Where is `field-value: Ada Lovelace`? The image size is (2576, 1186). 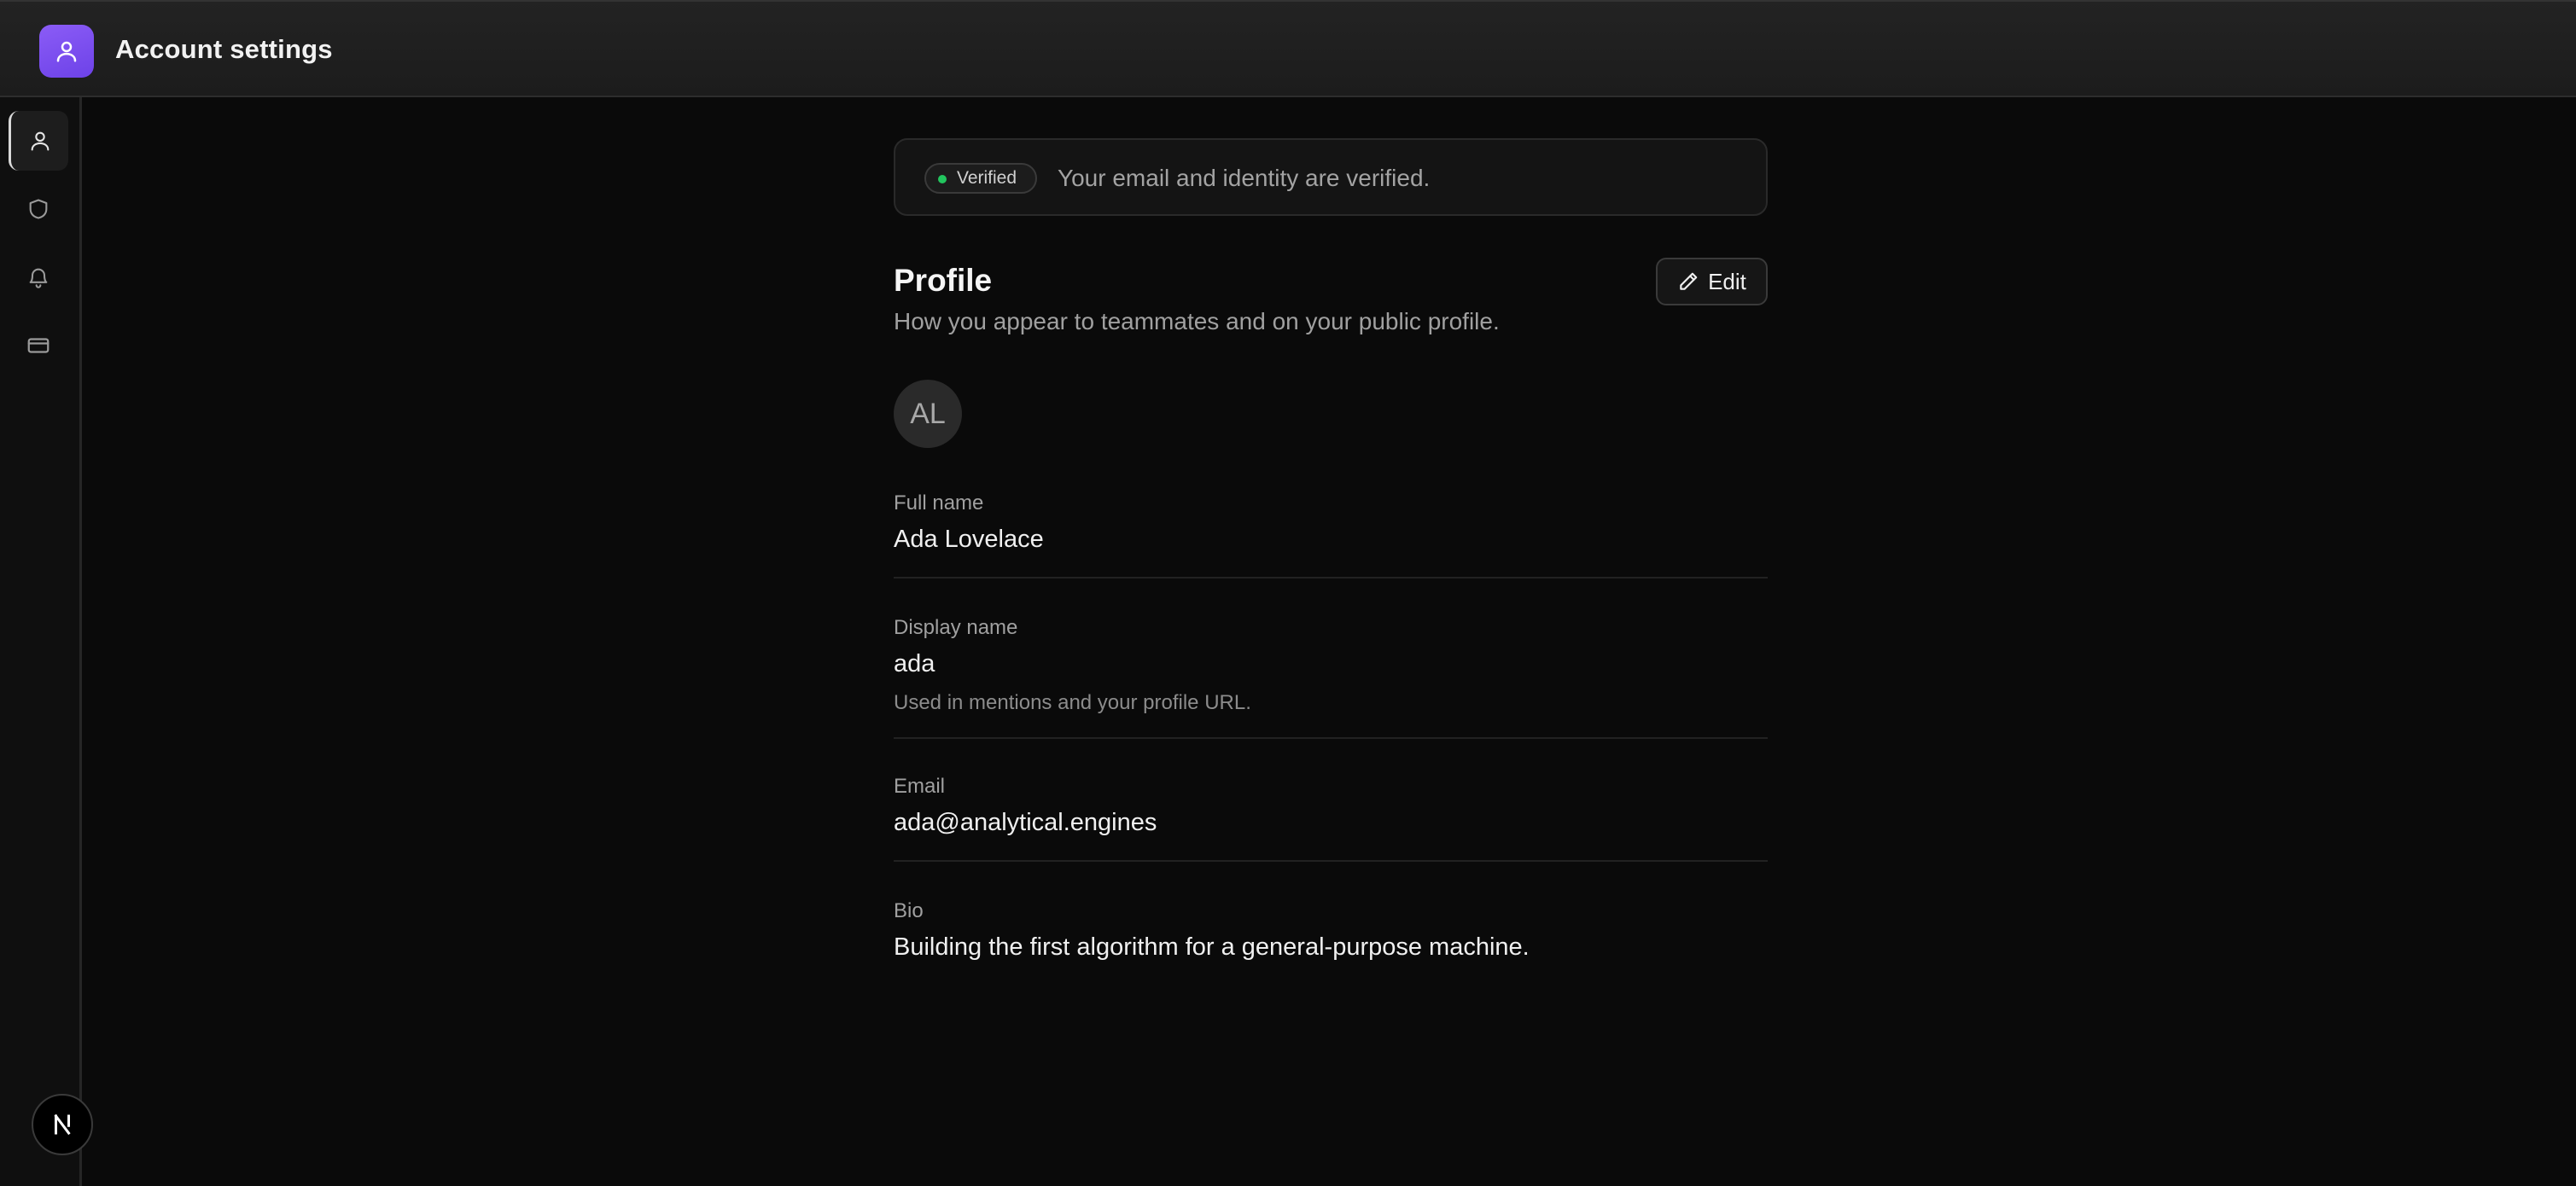 field-value: Ada Lovelace is located at coordinates (969, 540).